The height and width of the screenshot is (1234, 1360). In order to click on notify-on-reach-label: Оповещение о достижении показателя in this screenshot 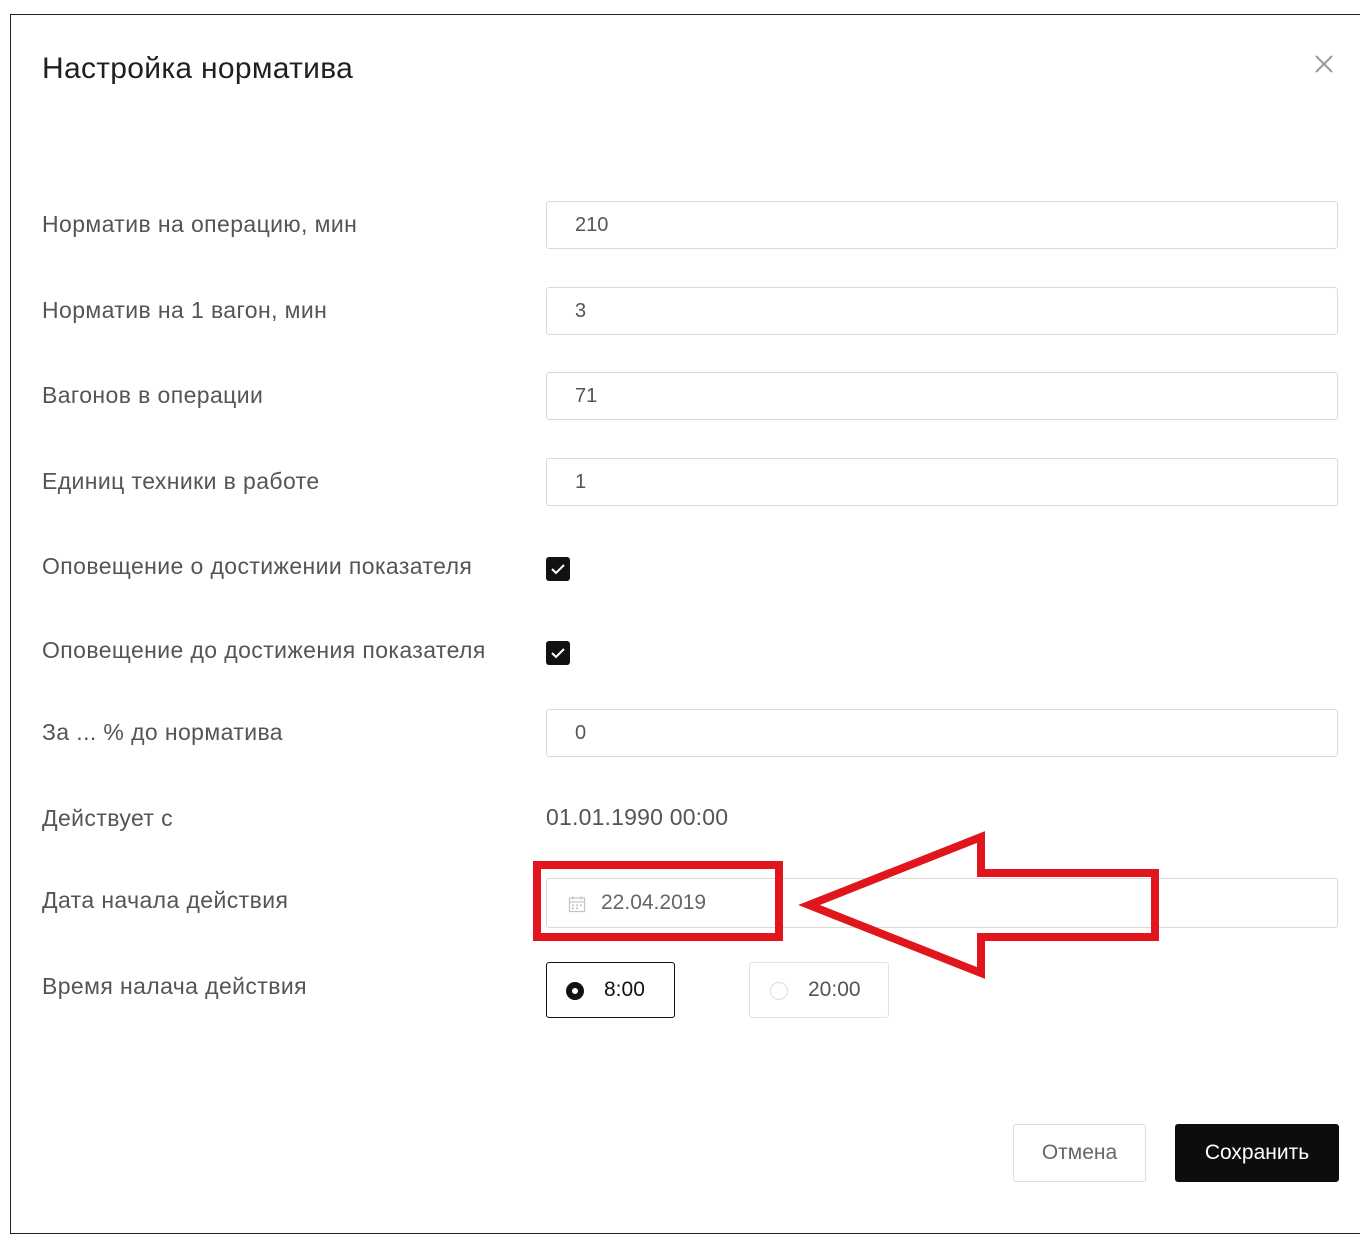, I will do `click(257, 566)`.